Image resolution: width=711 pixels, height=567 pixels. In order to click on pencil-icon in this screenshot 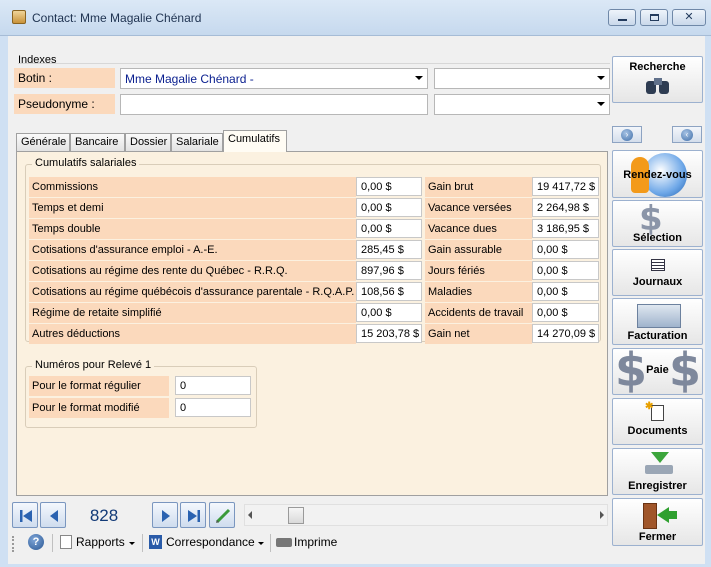, I will do `click(223, 516)`.